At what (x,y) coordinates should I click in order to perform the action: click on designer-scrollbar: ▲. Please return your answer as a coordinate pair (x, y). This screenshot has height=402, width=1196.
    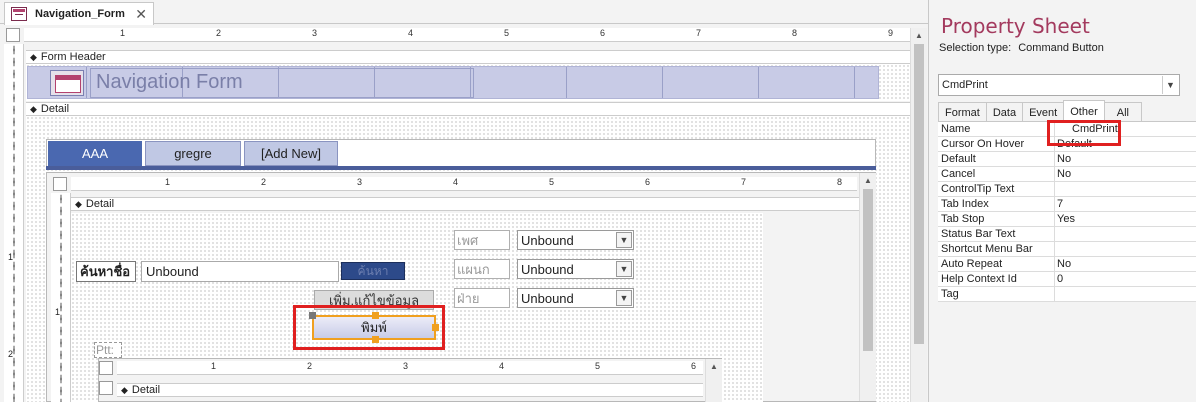
    Looking at the image, I should click on (918, 215).